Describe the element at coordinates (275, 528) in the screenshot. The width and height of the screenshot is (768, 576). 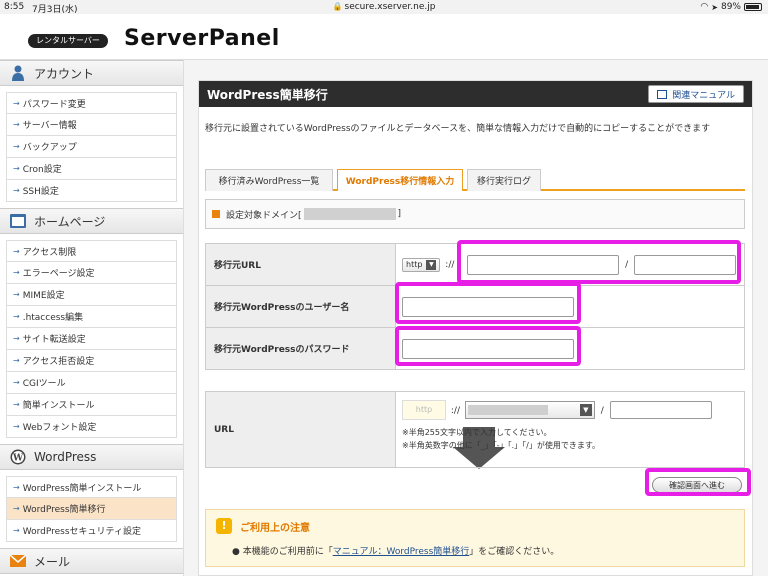
I see `notice-title: ご利用上の注意` at that location.